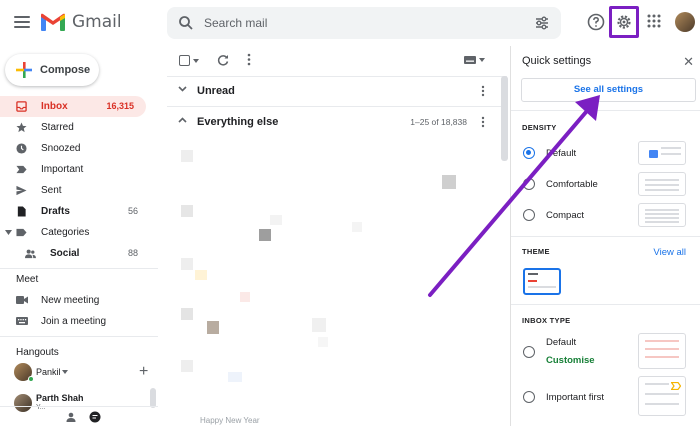  What do you see at coordinates (662, 153) in the screenshot?
I see `density-default-preview` at bounding box center [662, 153].